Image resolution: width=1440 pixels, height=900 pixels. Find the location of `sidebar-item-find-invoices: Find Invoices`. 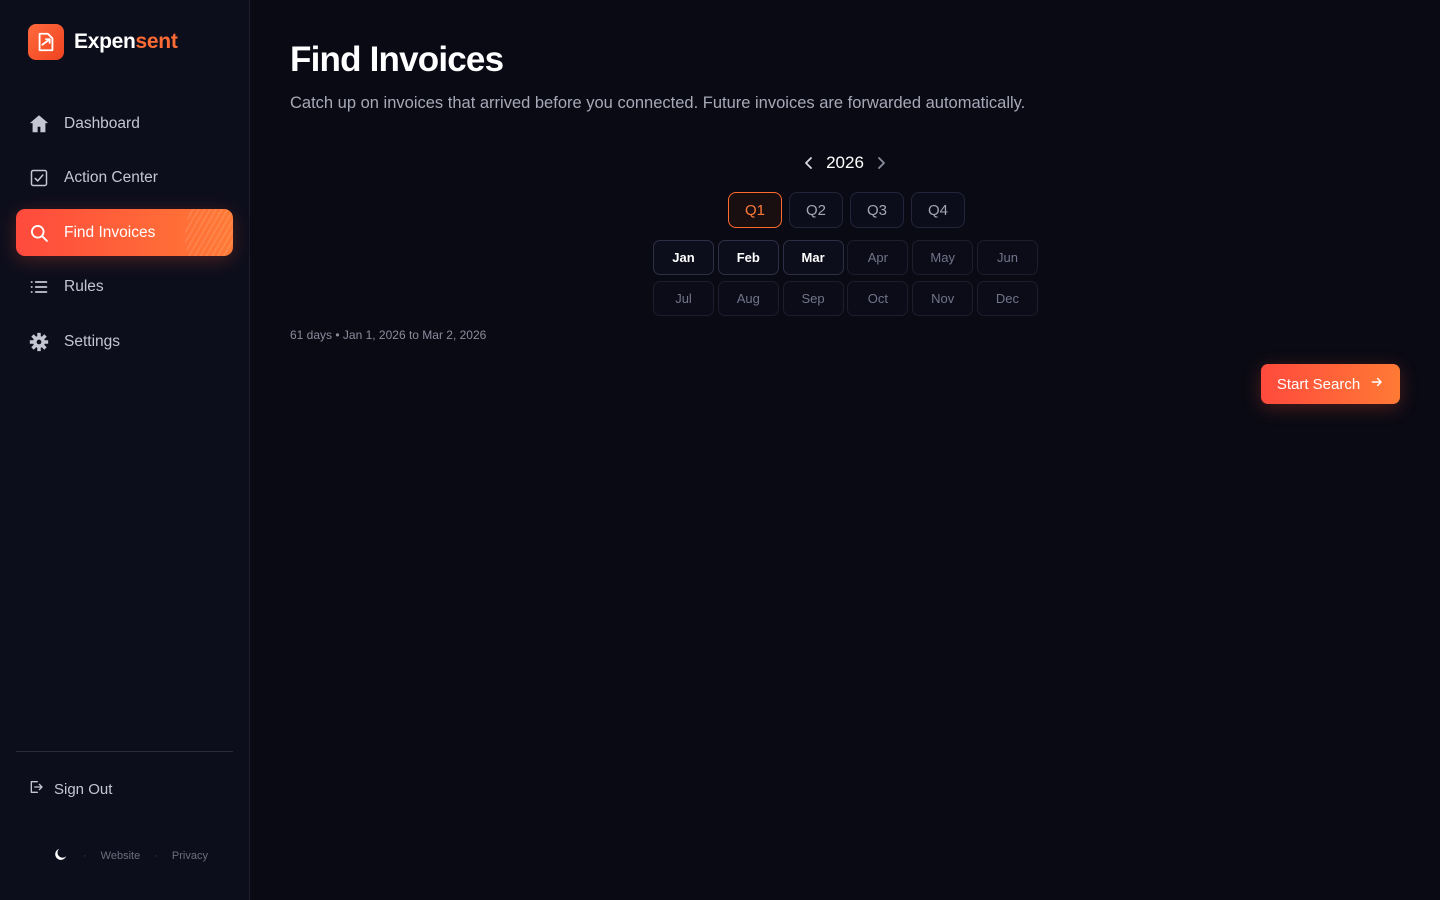

sidebar-item-find-invoices: Find Invoices is located at coordinates (124, 232).